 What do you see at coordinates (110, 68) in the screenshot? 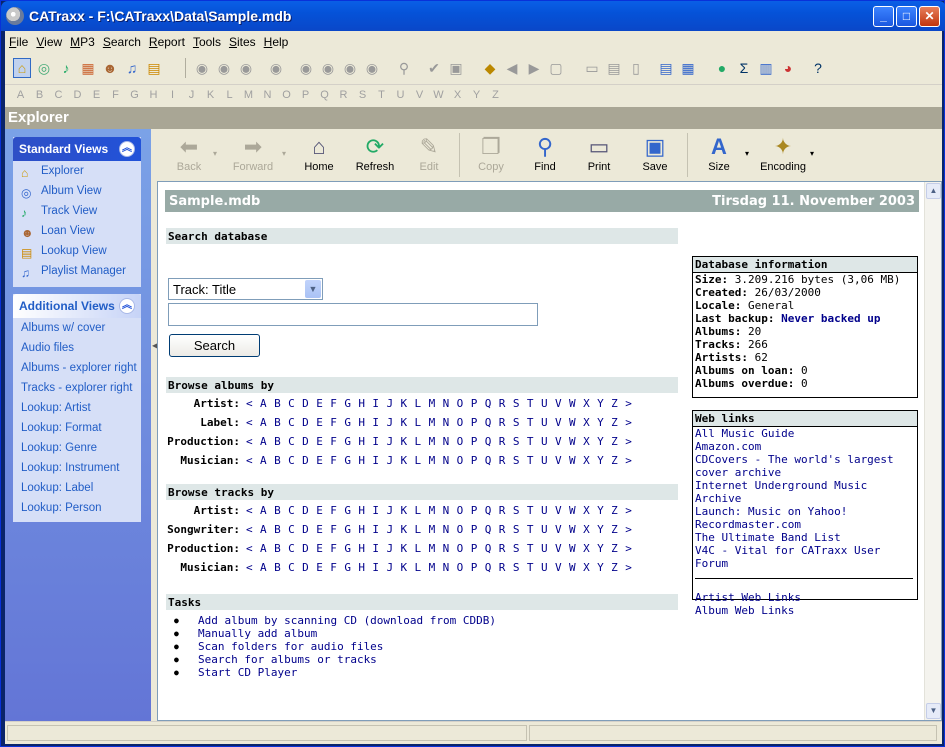
I see `loan-tool-icon: ☻` at bounding box center [110, 68].